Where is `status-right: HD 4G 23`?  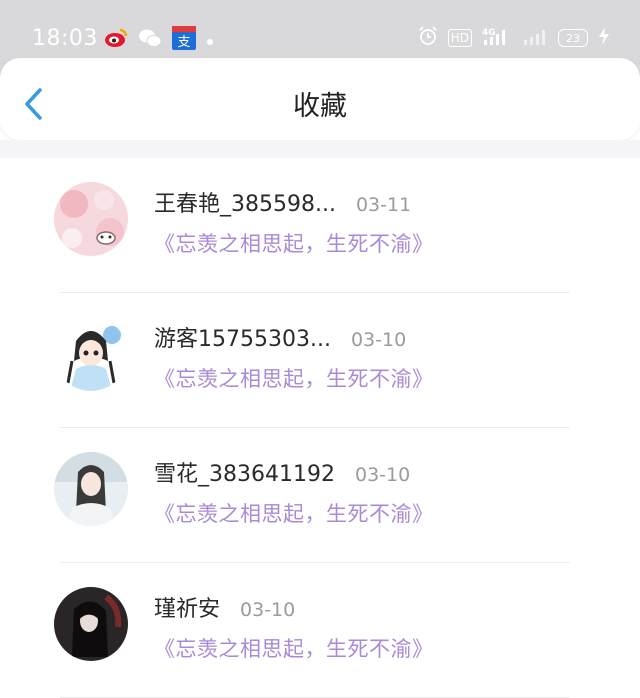
status-right: HD 4G 23 is located at coordinates (514, 38).